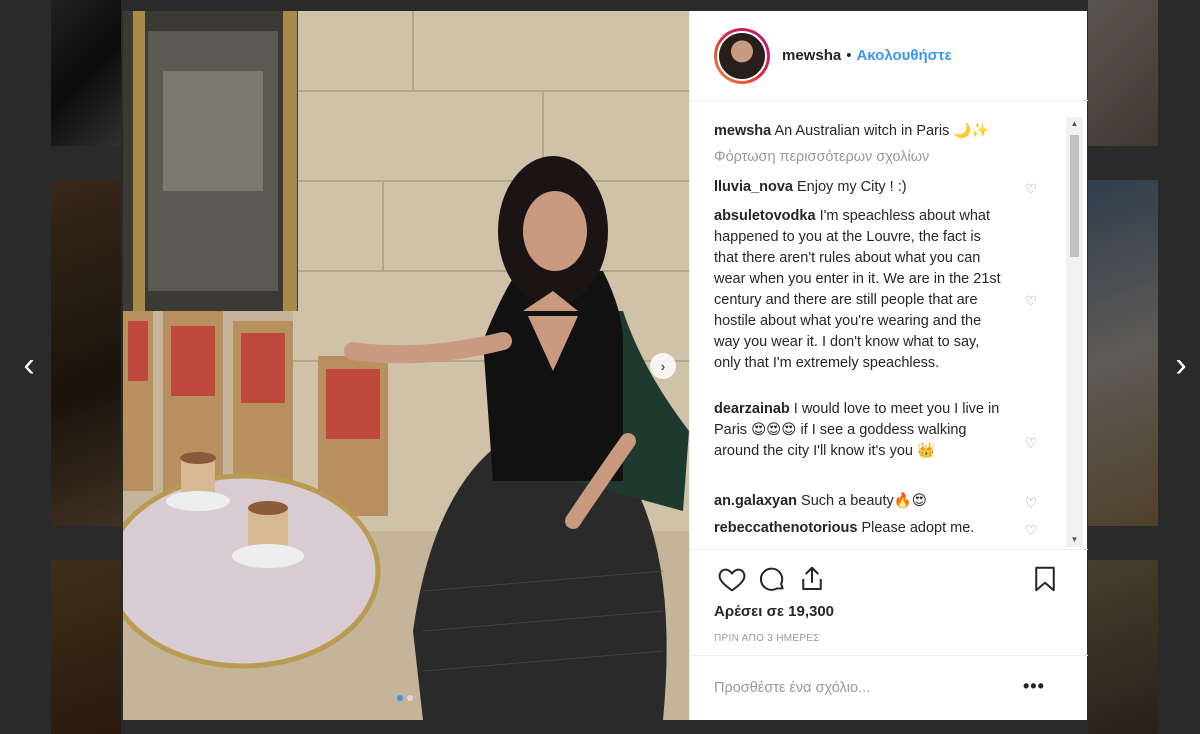  What do you see at coordinates (864, 688) in the screenshot?
I see `add-comment-input` at bounding box center [864, 688].